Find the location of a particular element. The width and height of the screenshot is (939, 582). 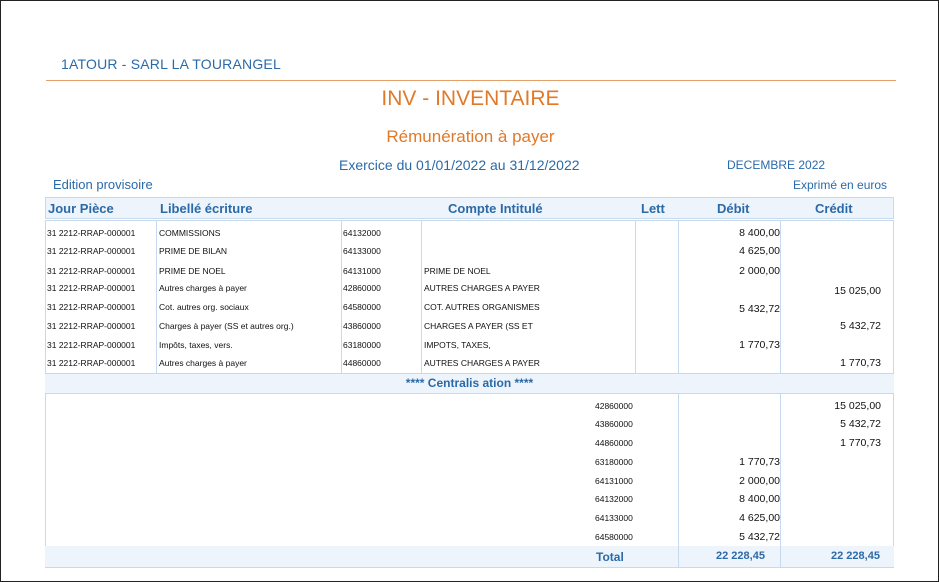

row-libelle: COMMISSIONS is located at coordinates (190, 233).